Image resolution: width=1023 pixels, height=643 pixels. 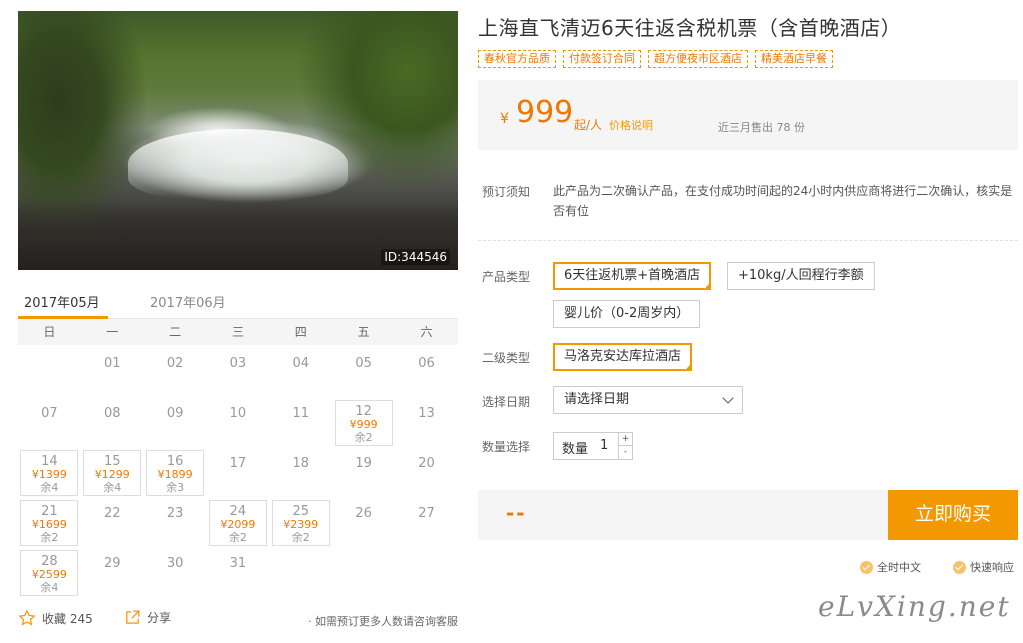 I want to click on date-select-value: 请选择日期, so click(x=597, y=399).